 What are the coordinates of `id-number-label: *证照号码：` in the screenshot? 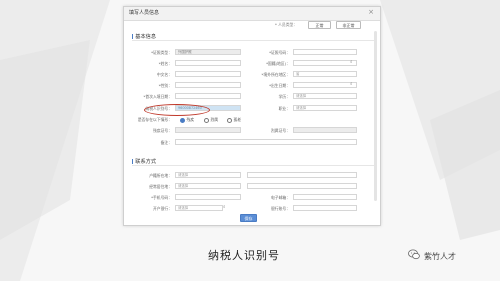 It's located at (279, 52).